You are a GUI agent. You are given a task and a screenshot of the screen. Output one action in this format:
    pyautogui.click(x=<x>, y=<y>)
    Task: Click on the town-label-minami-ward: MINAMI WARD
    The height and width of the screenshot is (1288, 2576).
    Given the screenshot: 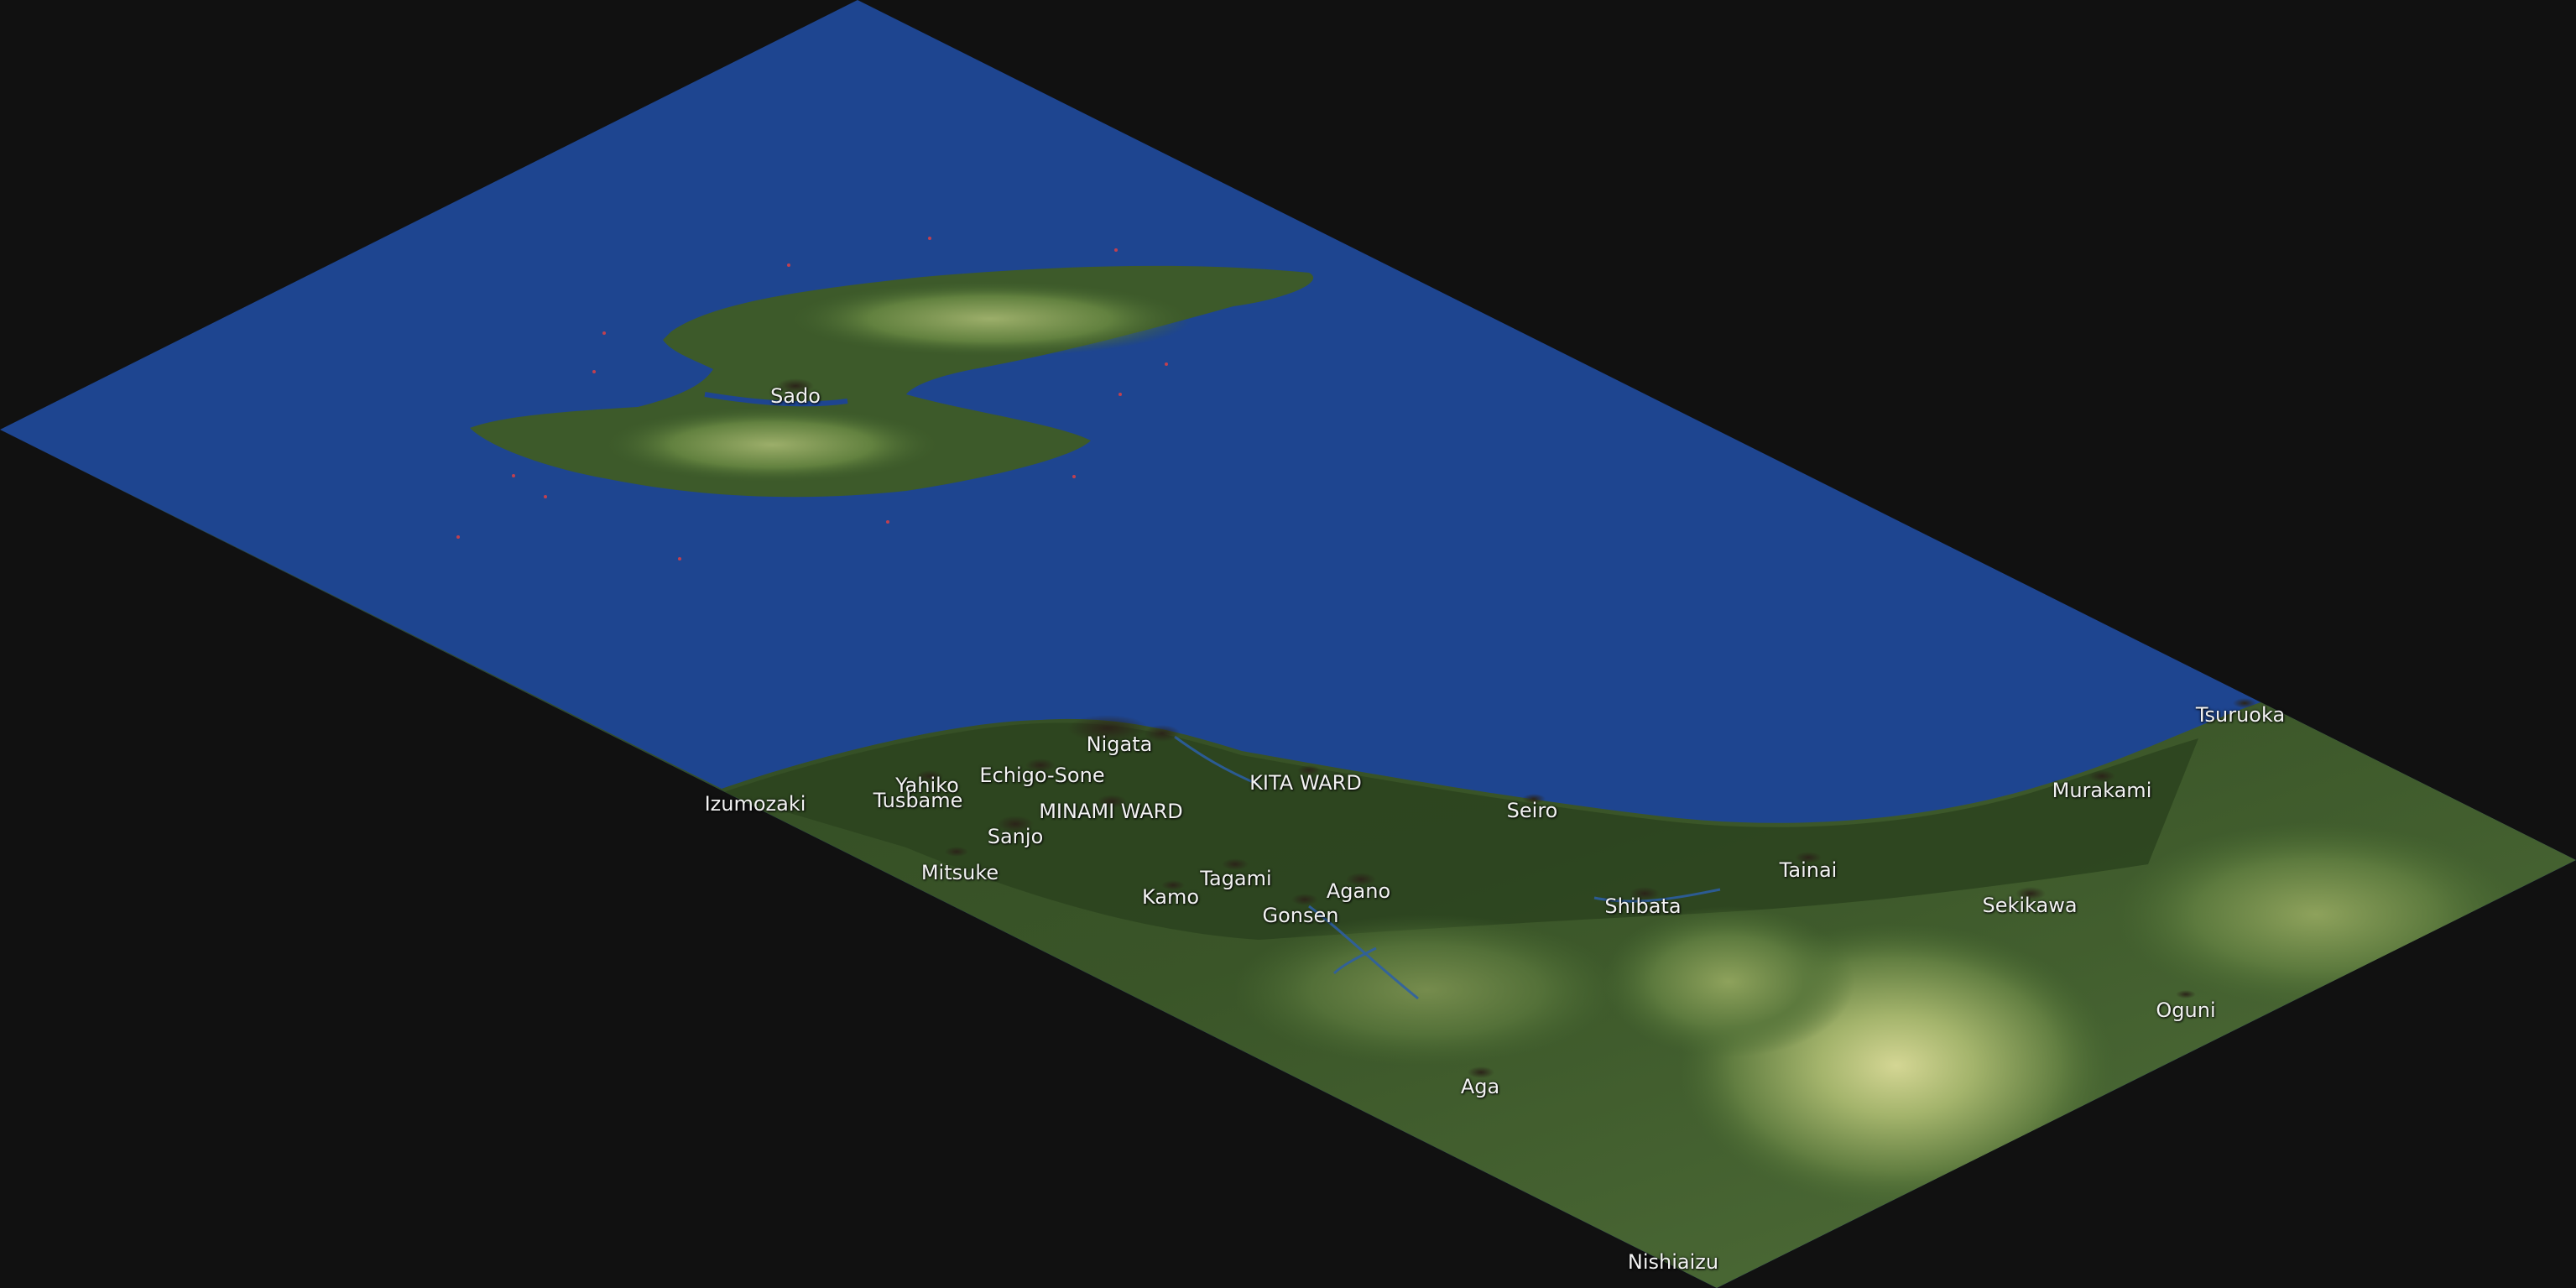 What is the action you would take?
    pyautogui.click(x=1111, y=811)
    